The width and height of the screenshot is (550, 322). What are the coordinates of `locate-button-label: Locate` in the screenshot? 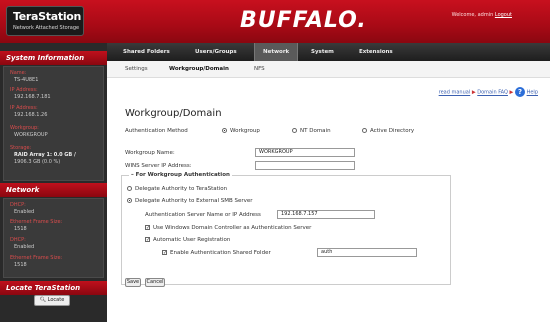 It's located at (56, 300).